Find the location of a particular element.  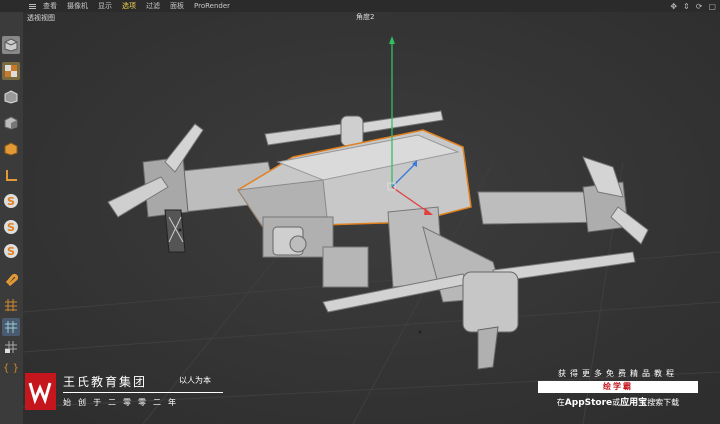

spline-s3-icon: S is located at coordinates (11, 251).